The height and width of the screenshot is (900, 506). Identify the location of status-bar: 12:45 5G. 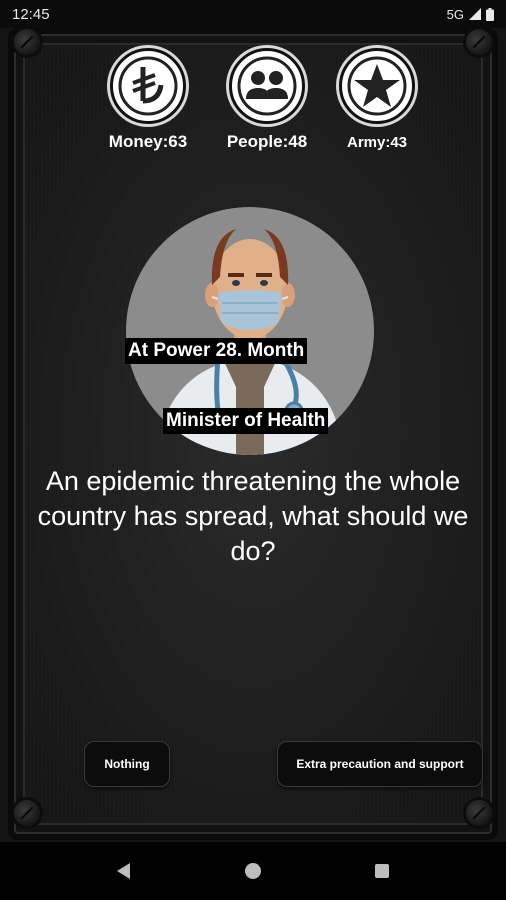
(253, 14).